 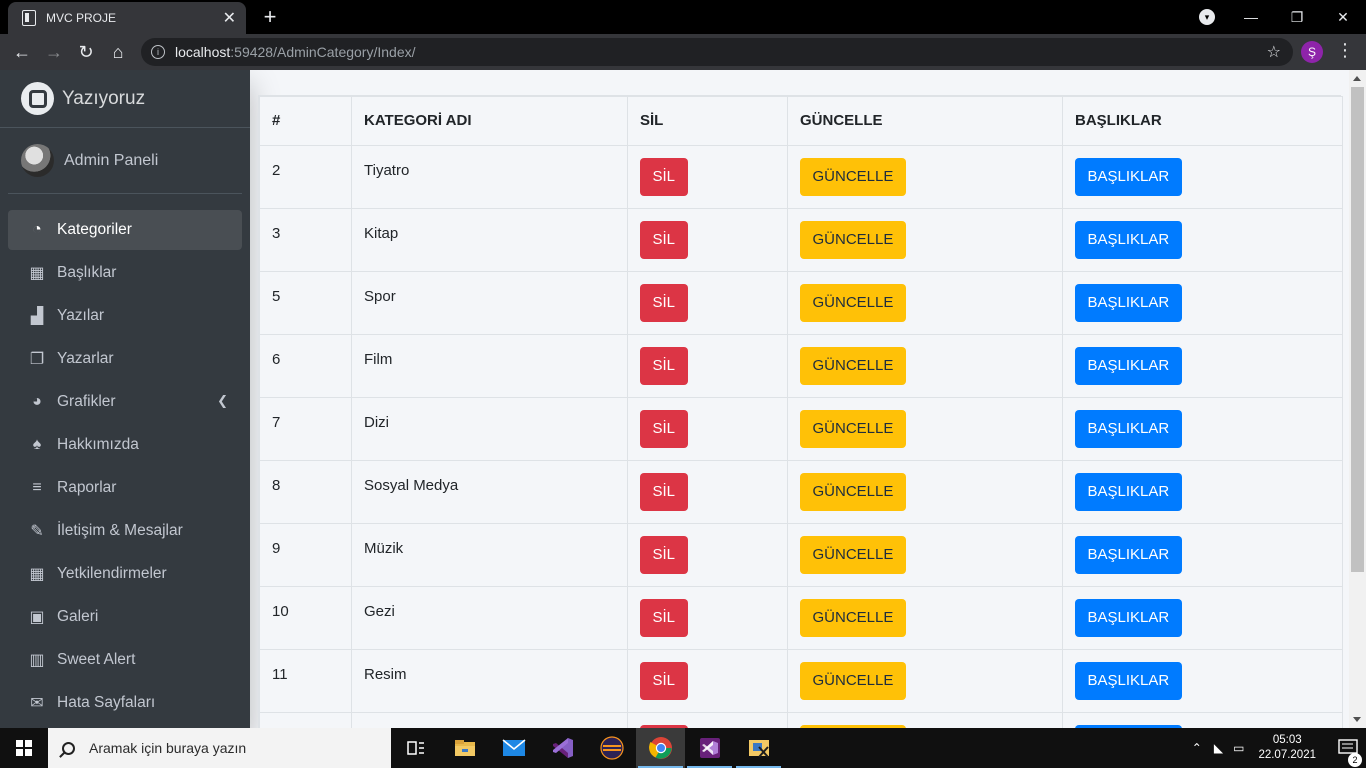 What do you see at coordinates (86, 52) in the screenshot?
I see `reload-icon: ↻` at bounding box center [86, 52].